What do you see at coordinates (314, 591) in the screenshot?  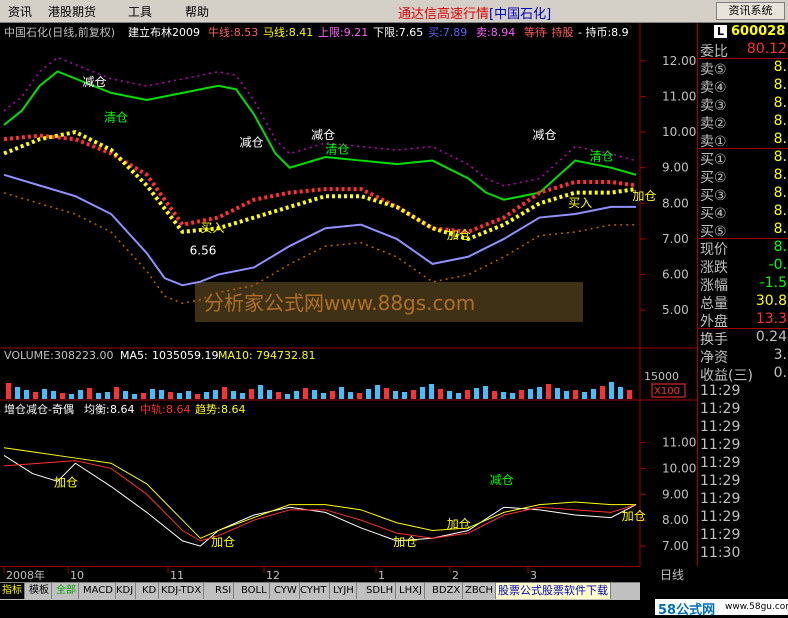 I see `tab-cyht: CYHT` at bounding box center [314, 591].